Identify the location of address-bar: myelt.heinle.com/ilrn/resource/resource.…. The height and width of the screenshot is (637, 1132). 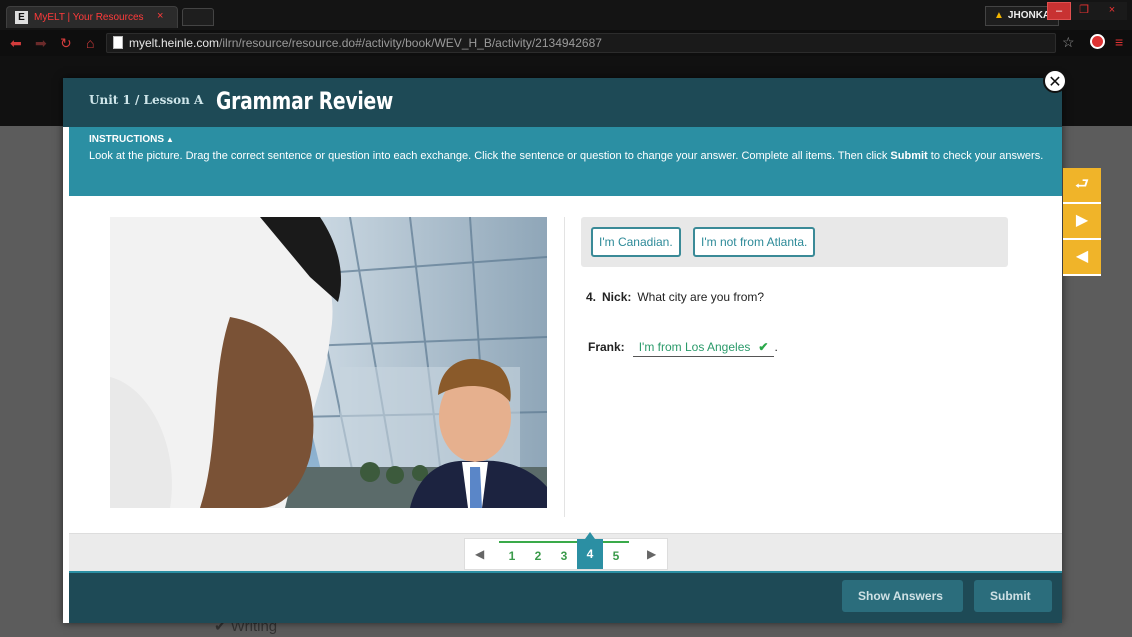
(581, 43).